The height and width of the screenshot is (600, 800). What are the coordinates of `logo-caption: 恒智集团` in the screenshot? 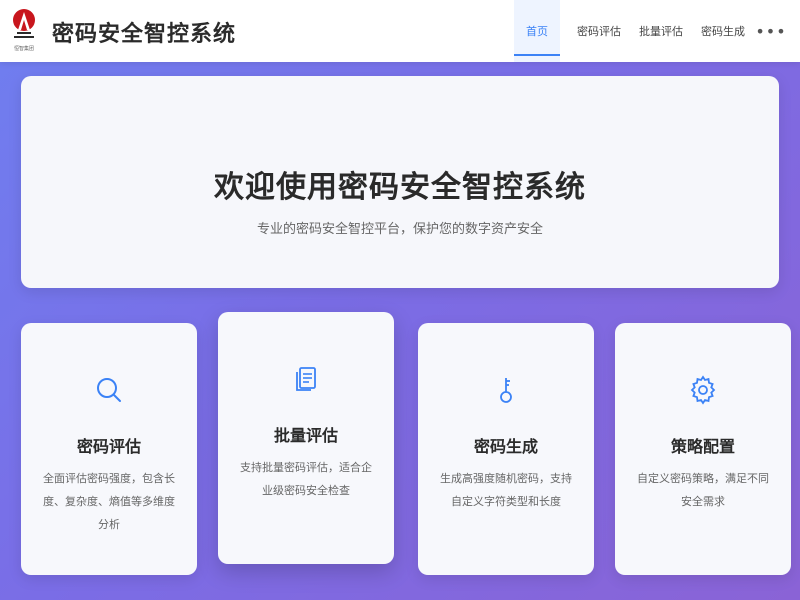 It's located at (23, 49).